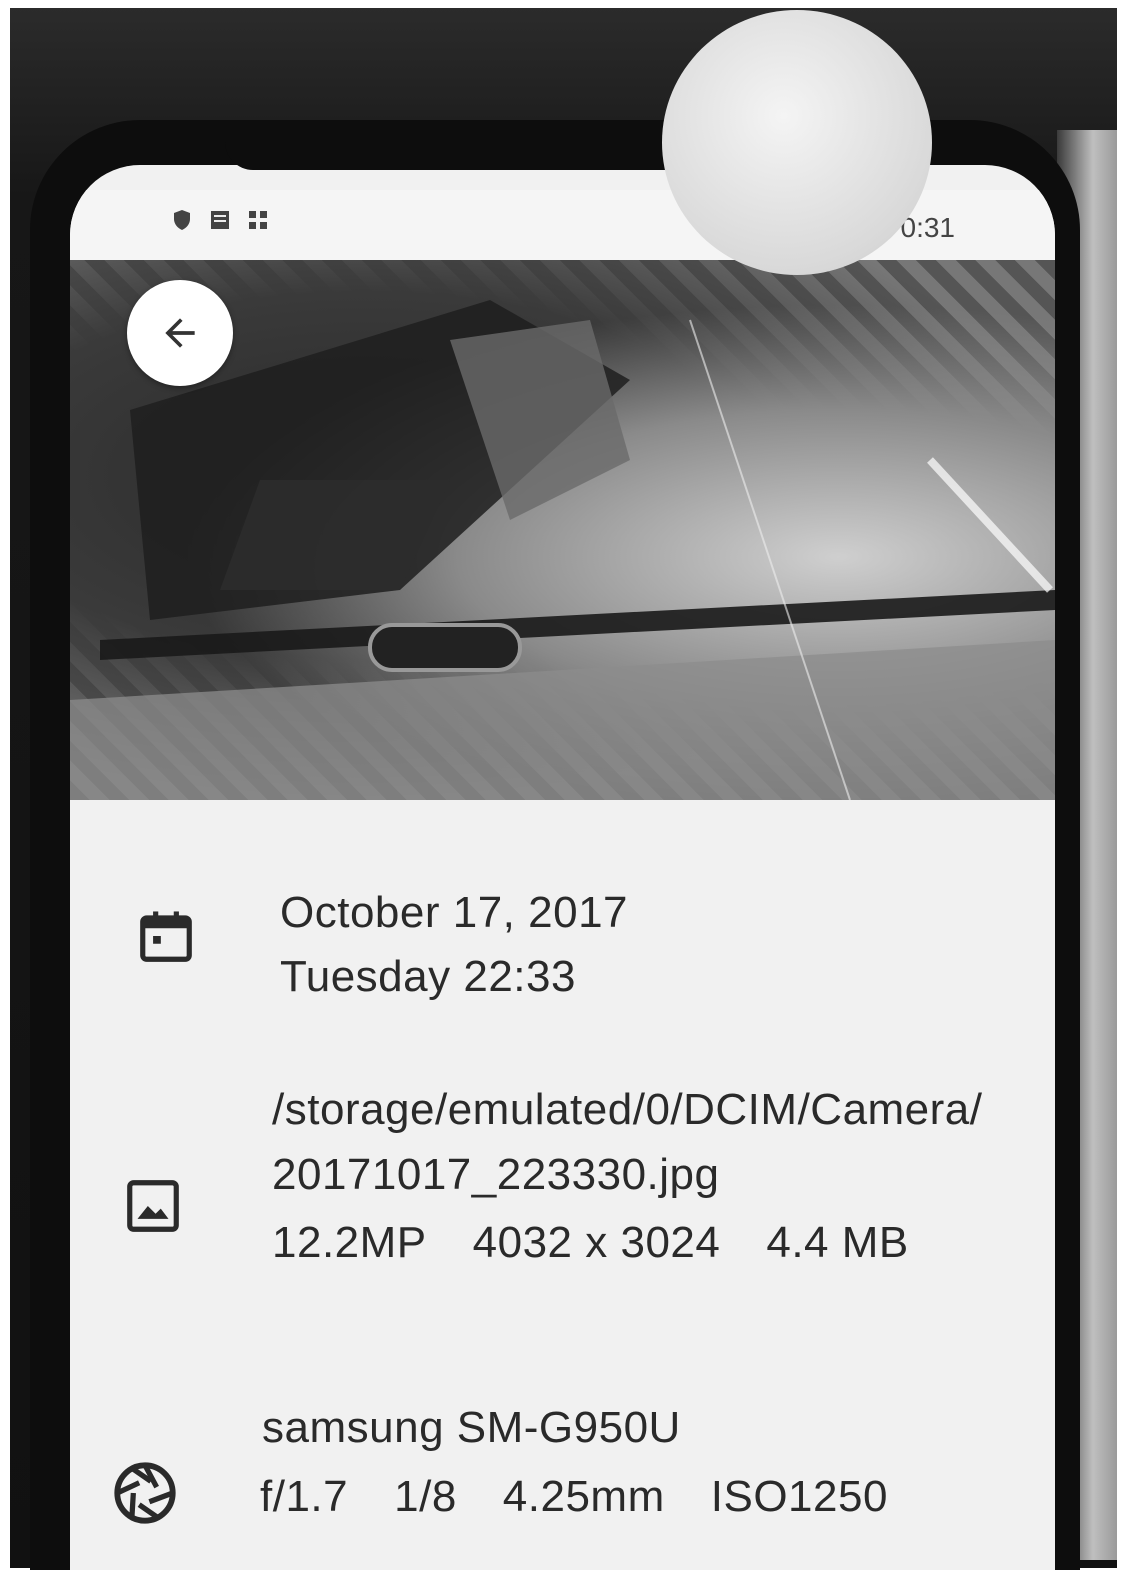 The image size is (1127, 1573). Describe the element at coordinates (425, 1496) in the screenshot. I see `shutter-value: 1/8` at that location.